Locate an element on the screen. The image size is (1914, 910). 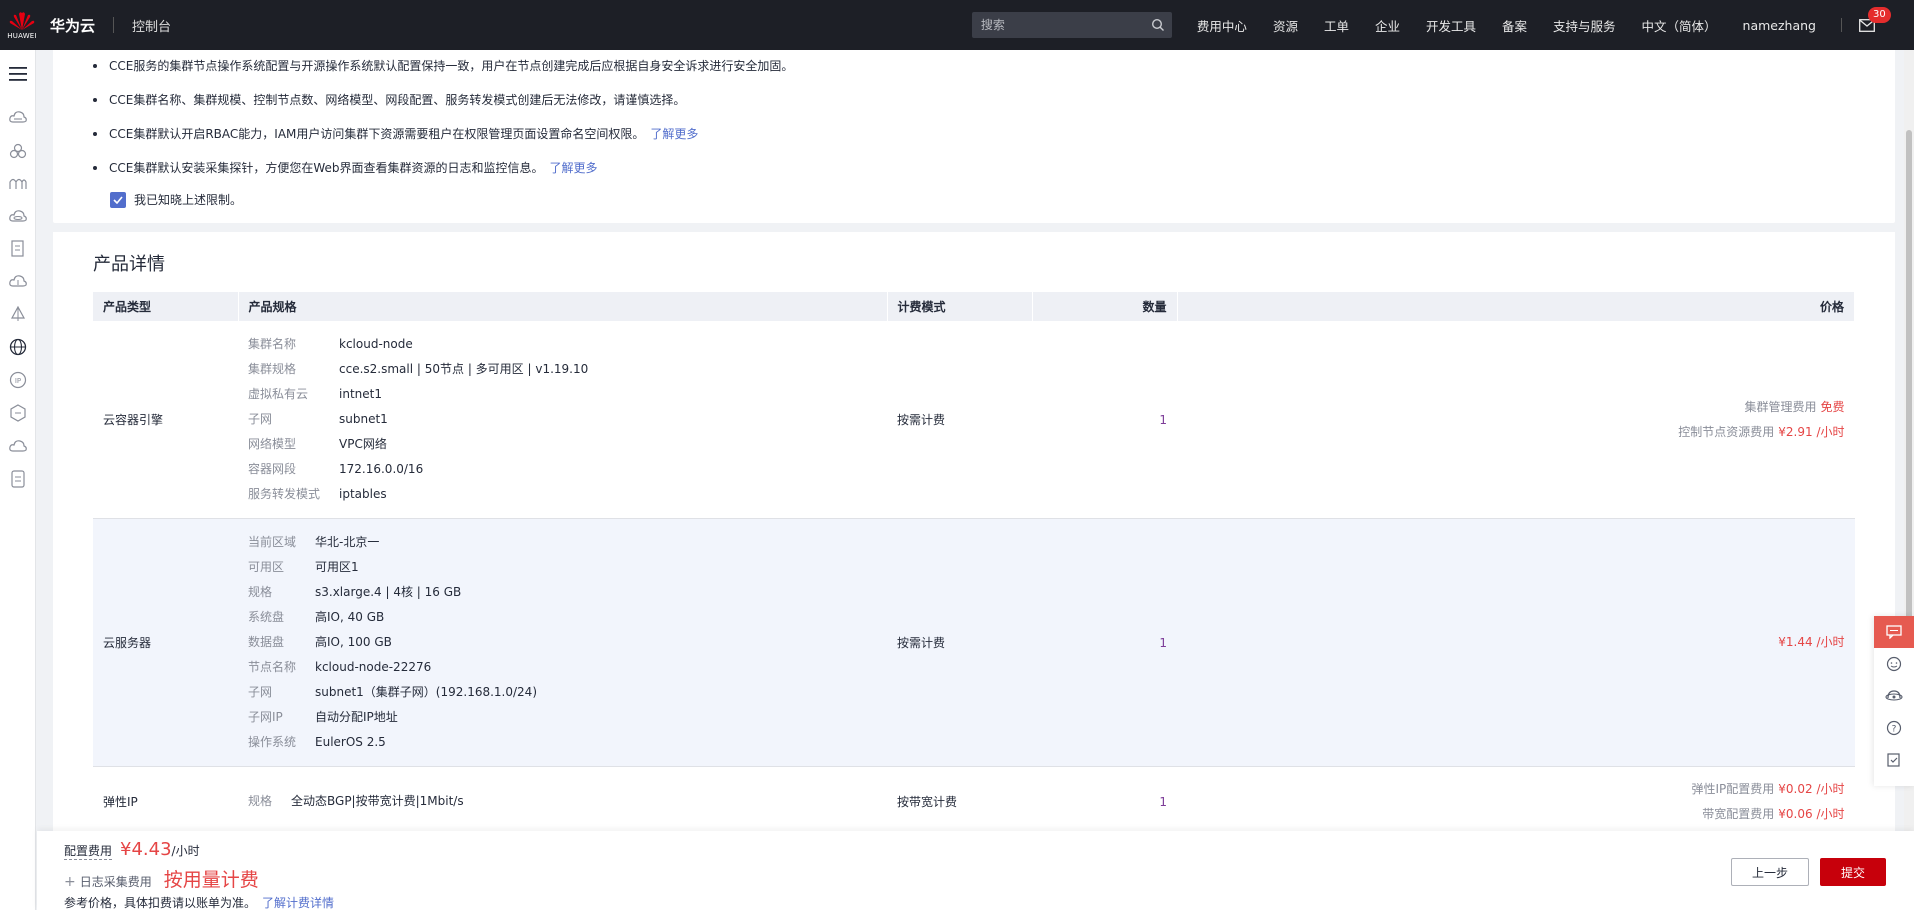
spec-value: kcloud-node-22276 is located at coordinates (373, 667).